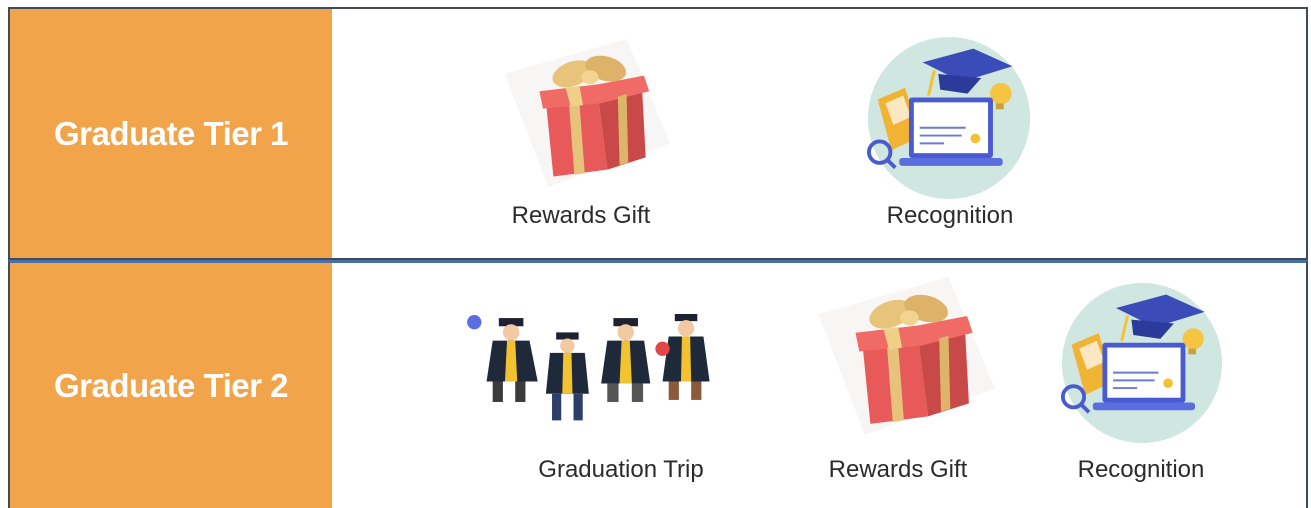 This screenshot has height=508, width=1311. I want to click on tier-1-item-caption: Rewards Gift, so click(581, 215).